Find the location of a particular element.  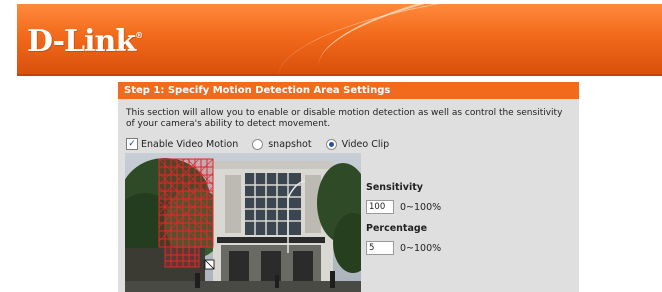

enable-video-motion-label: Enable Video Motion is located at coordinates (190, 144).